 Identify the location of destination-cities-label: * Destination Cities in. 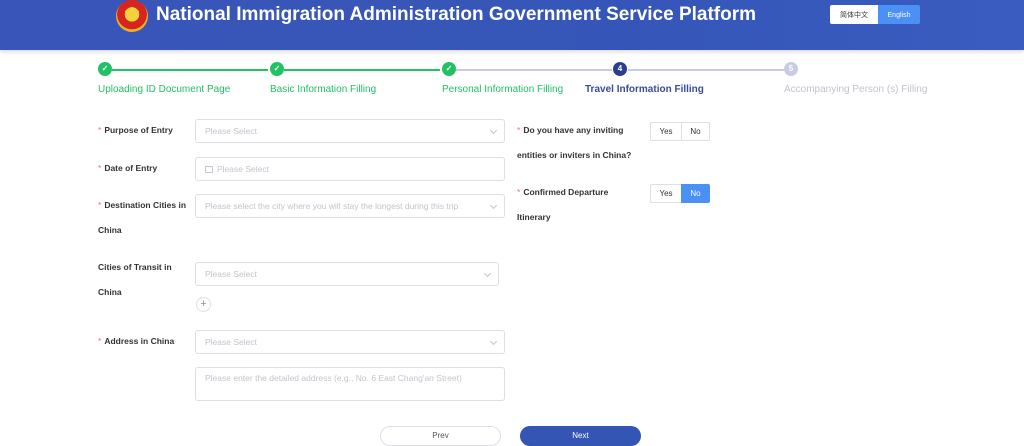
(142, 205).